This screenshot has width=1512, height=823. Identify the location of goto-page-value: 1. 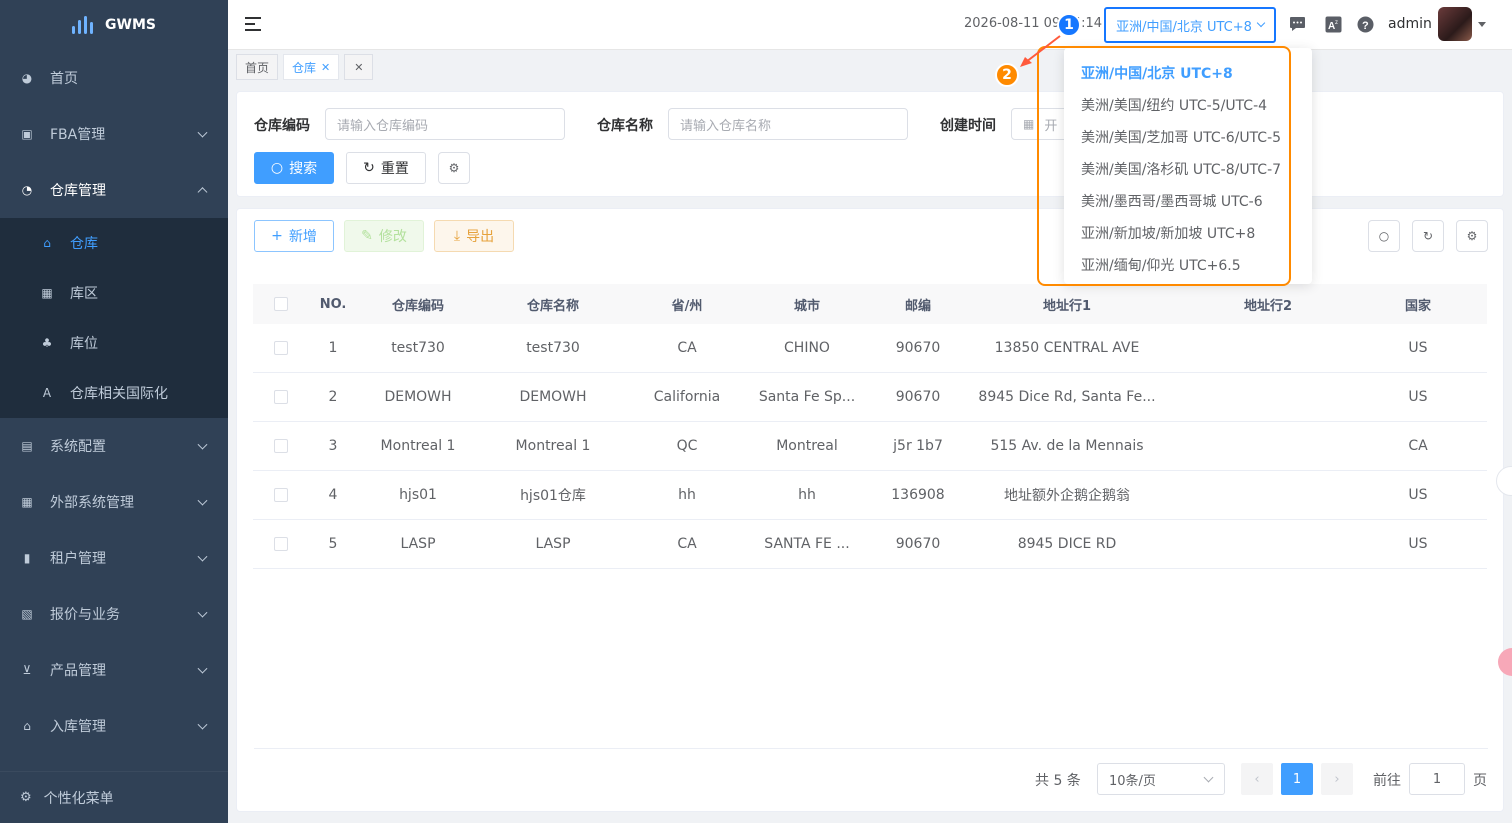
(1437, 779).